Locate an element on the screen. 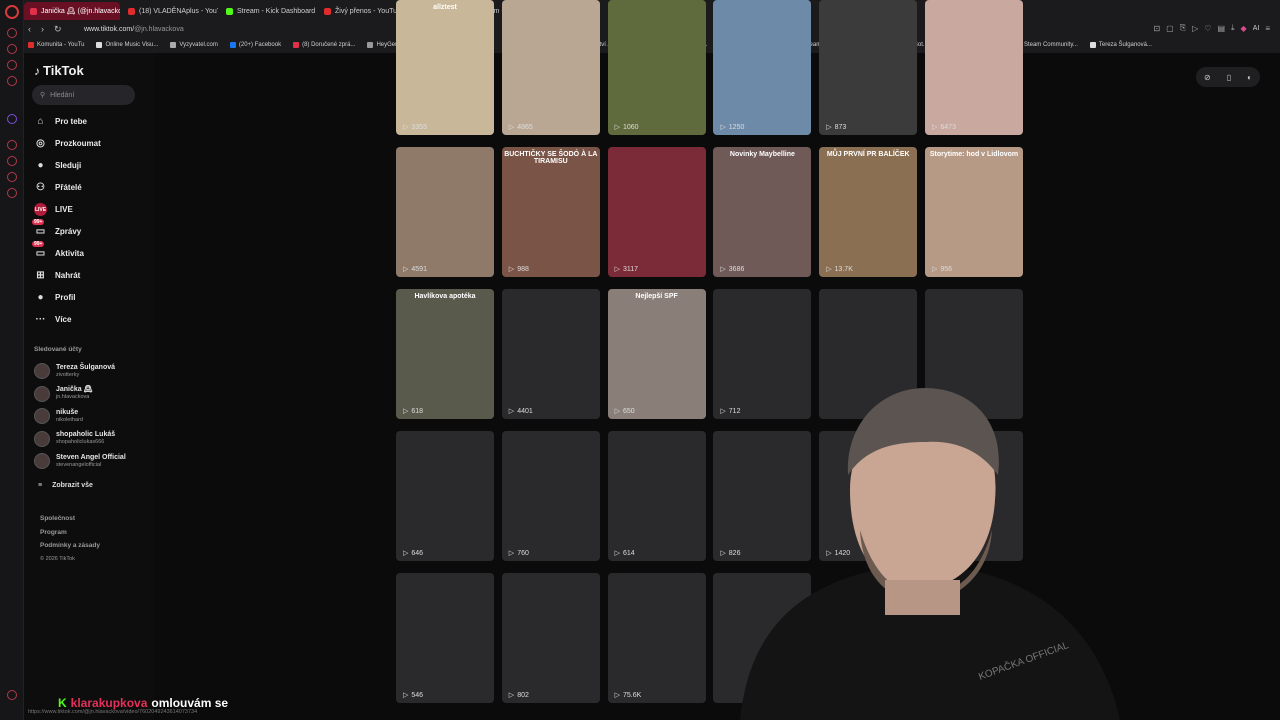  view-count-value: 3355 is located at coordinates (419, 127).